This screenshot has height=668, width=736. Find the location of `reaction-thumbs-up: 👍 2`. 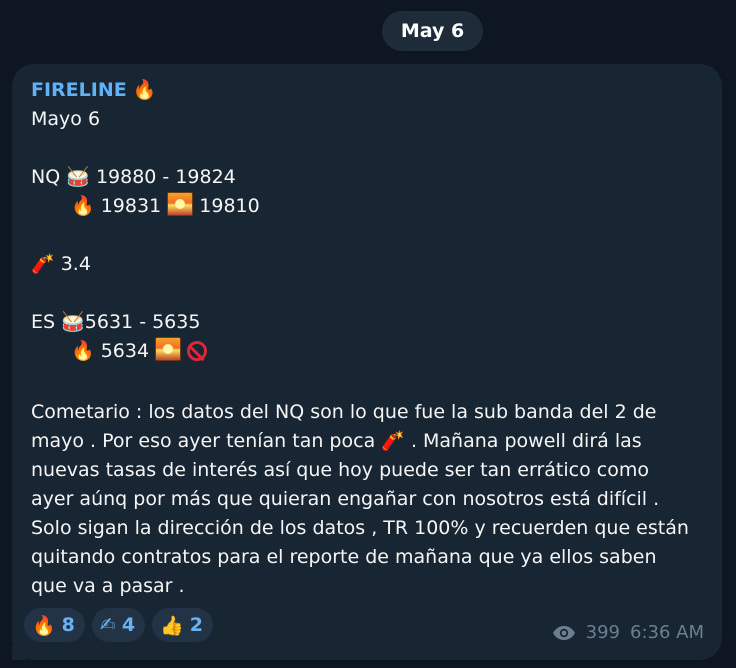

reaction-thumbs-up: 👍 2 is located at coordinates (182, 625).